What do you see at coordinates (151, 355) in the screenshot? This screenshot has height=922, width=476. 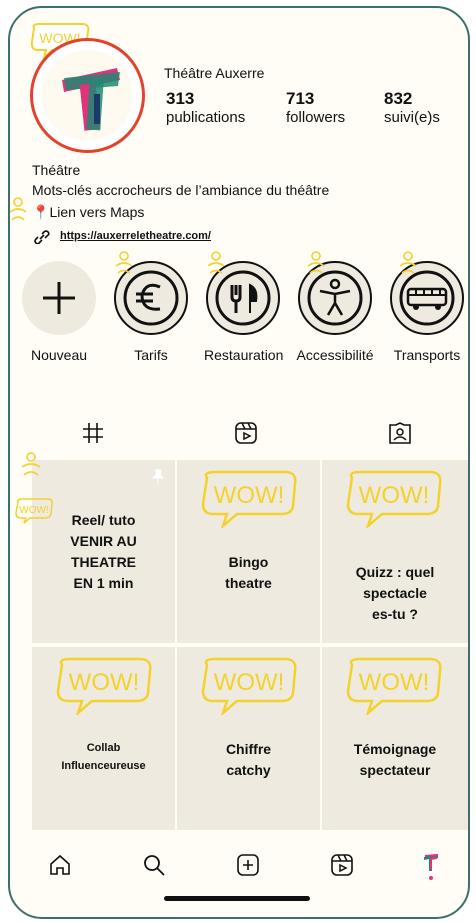 I see `highlight-label: Tarifs` at bounding box center [151, 355].